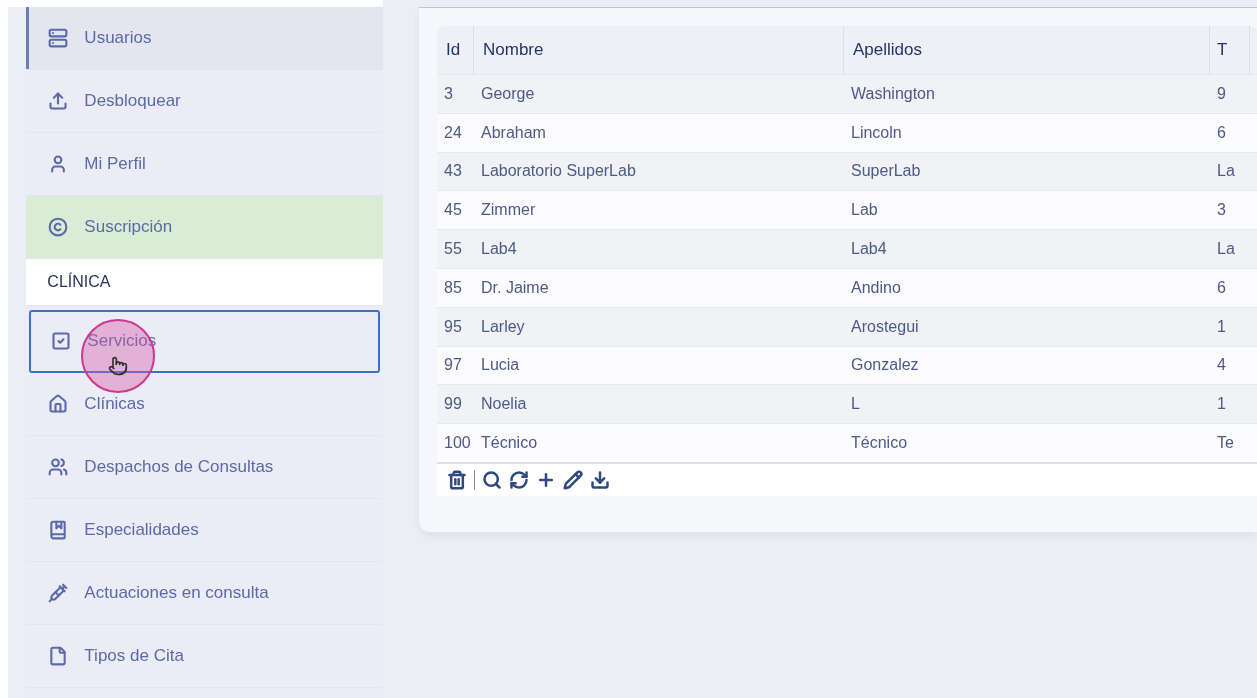 The image size is (1257, 698). What do you see at coordinates (204, 282) in the screenshot?
I see `section-header: CLÍNICA` at bounding box center [204, 282].